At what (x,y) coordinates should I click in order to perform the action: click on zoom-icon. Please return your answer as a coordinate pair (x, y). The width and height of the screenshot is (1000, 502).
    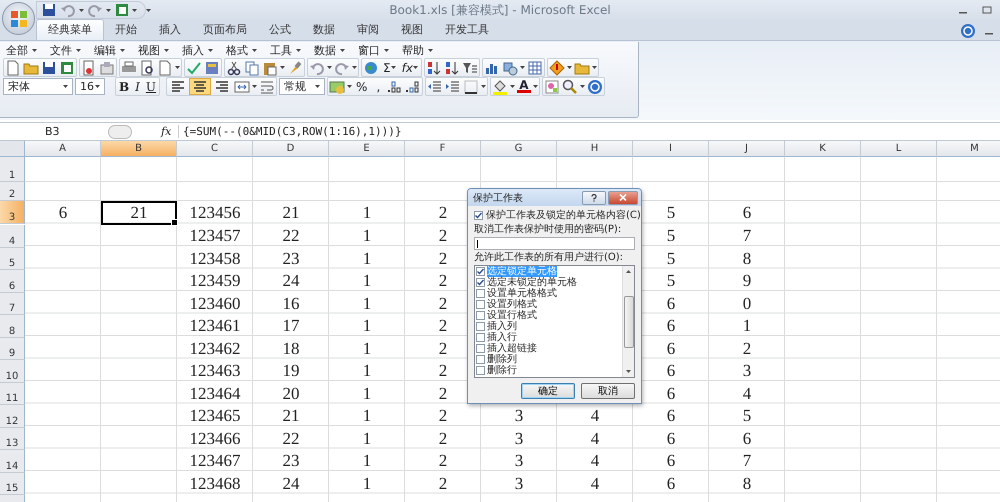
    Looking at the image, I should click on (570, 86).